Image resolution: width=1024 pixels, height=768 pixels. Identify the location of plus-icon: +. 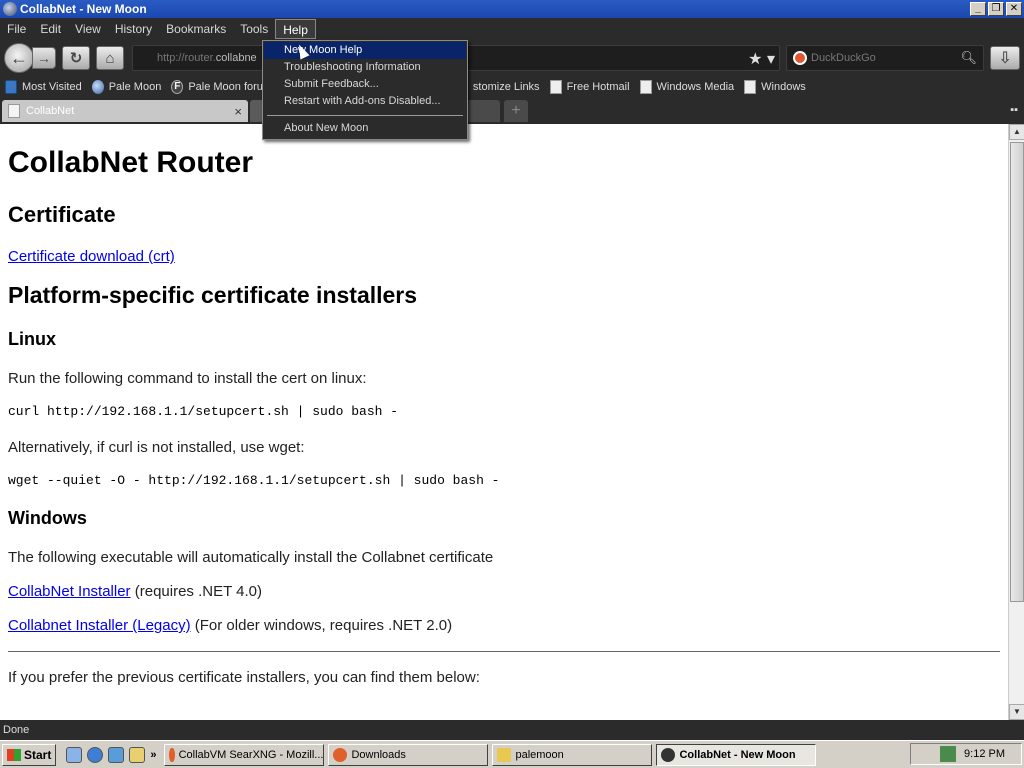
(516, 110).